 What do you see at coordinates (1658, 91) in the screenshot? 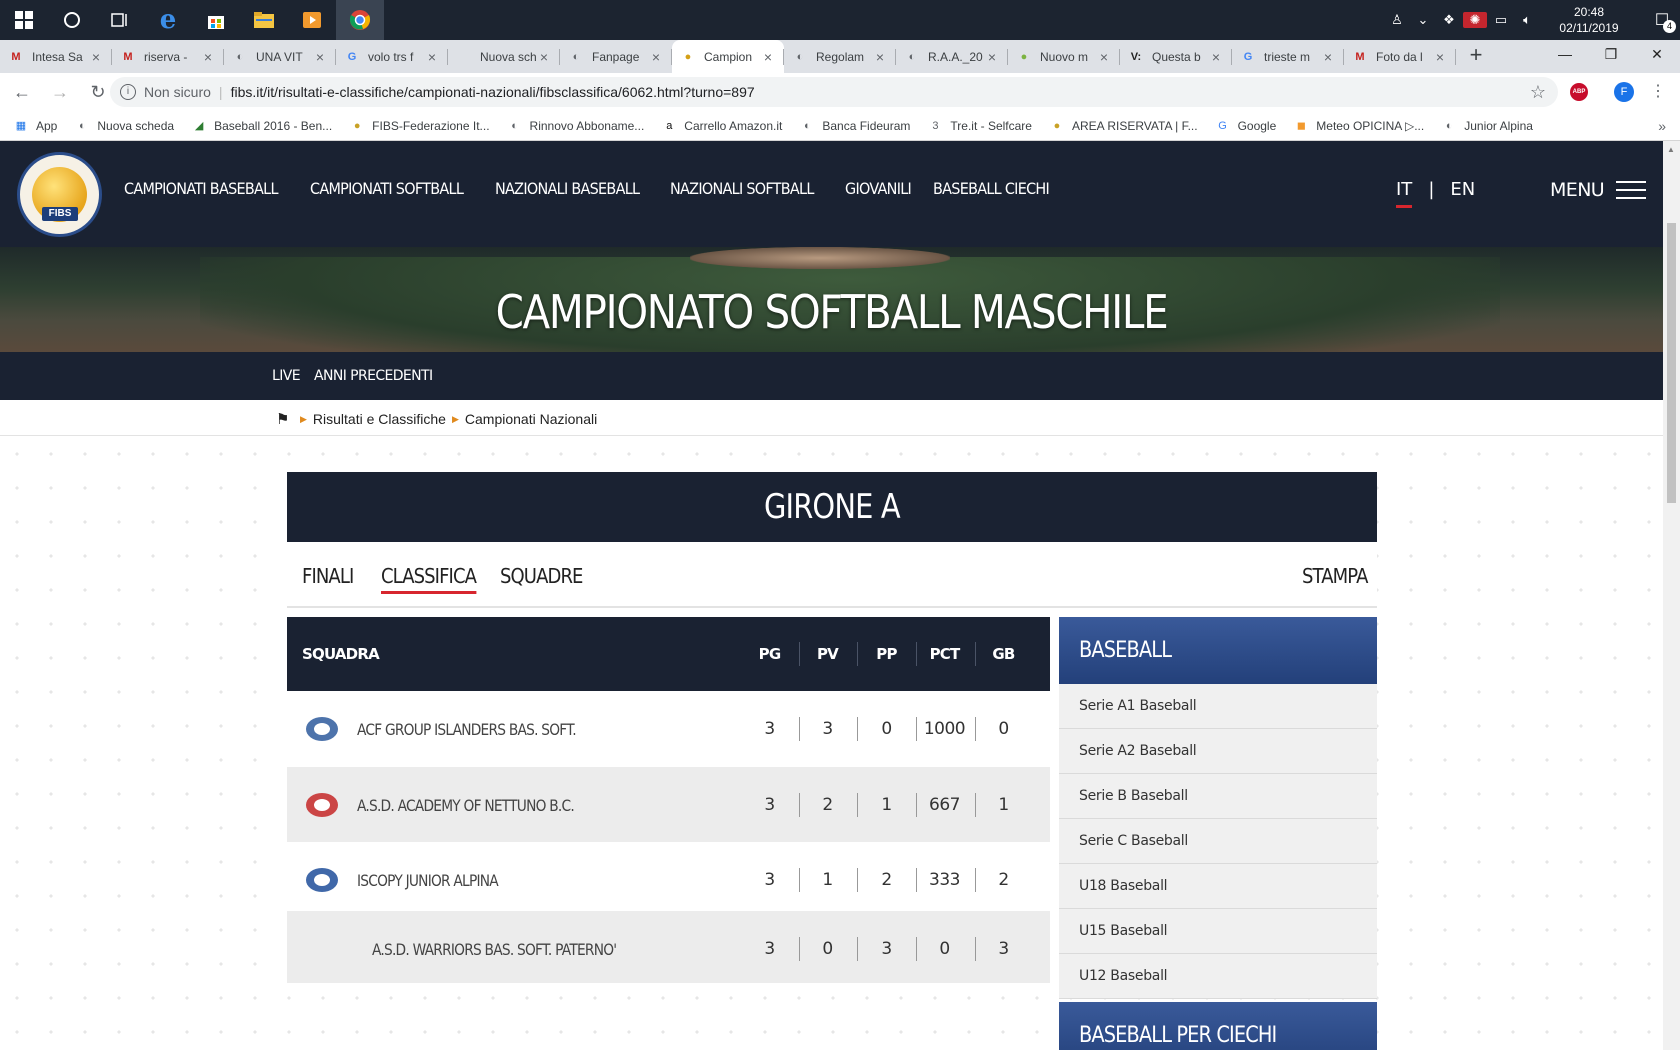
I see `chrome-menu-icon: ⋮` at bounding box center [1658, 91].